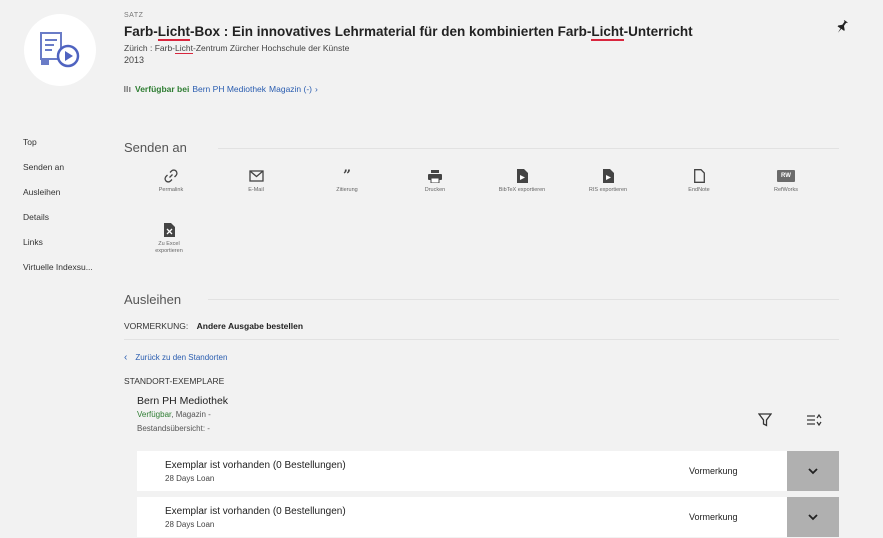 The width and height of the screenshot is (883, 538). Describe the element at coordinates (73, 224) in the screenshot. I see `side-nav-details: Details` at that location.